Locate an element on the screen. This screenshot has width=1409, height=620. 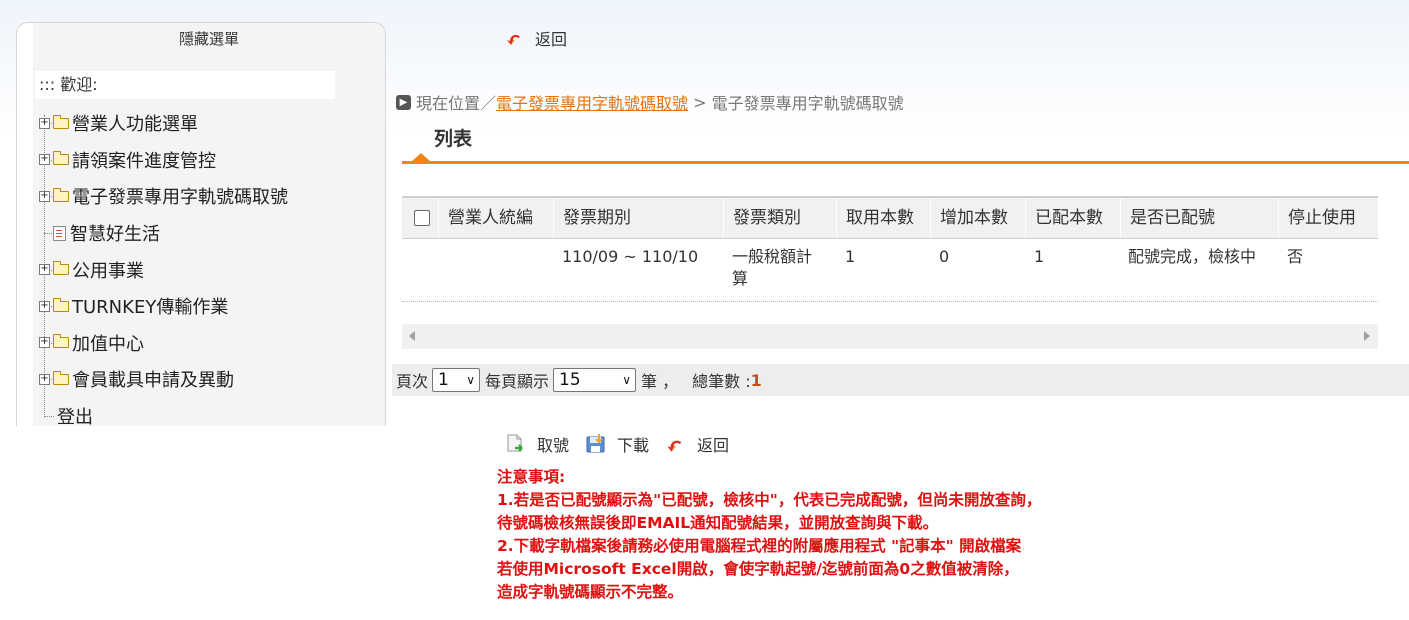
sidebar-item-member-carrier: + 會員載具申請及異動 is located at coordinates (207, 379).